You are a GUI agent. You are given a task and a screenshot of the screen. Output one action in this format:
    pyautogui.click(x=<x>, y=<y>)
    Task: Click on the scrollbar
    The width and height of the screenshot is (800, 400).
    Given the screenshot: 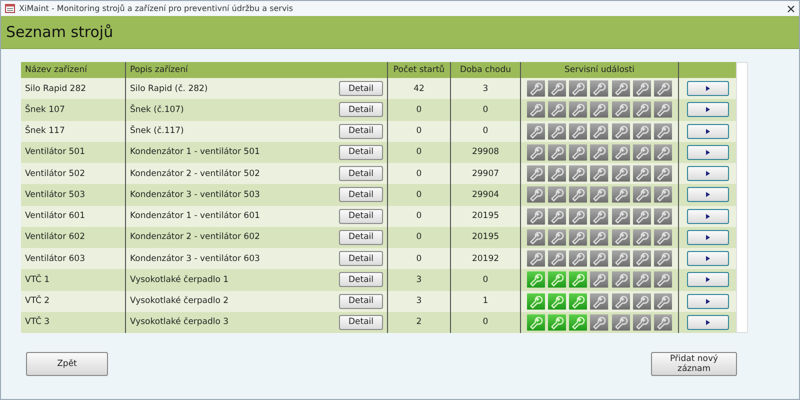 What is the action you would take?
    pyautogui.click(x=742, y=197)
    